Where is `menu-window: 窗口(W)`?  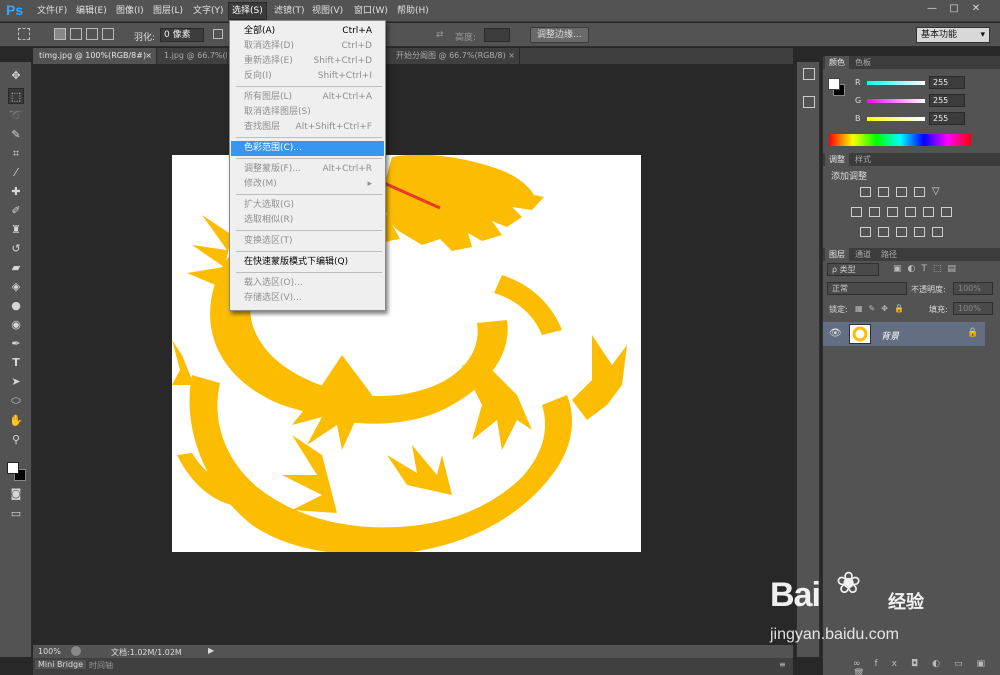 menu-window: 窗口(W) is located at coordinates (371, 11).